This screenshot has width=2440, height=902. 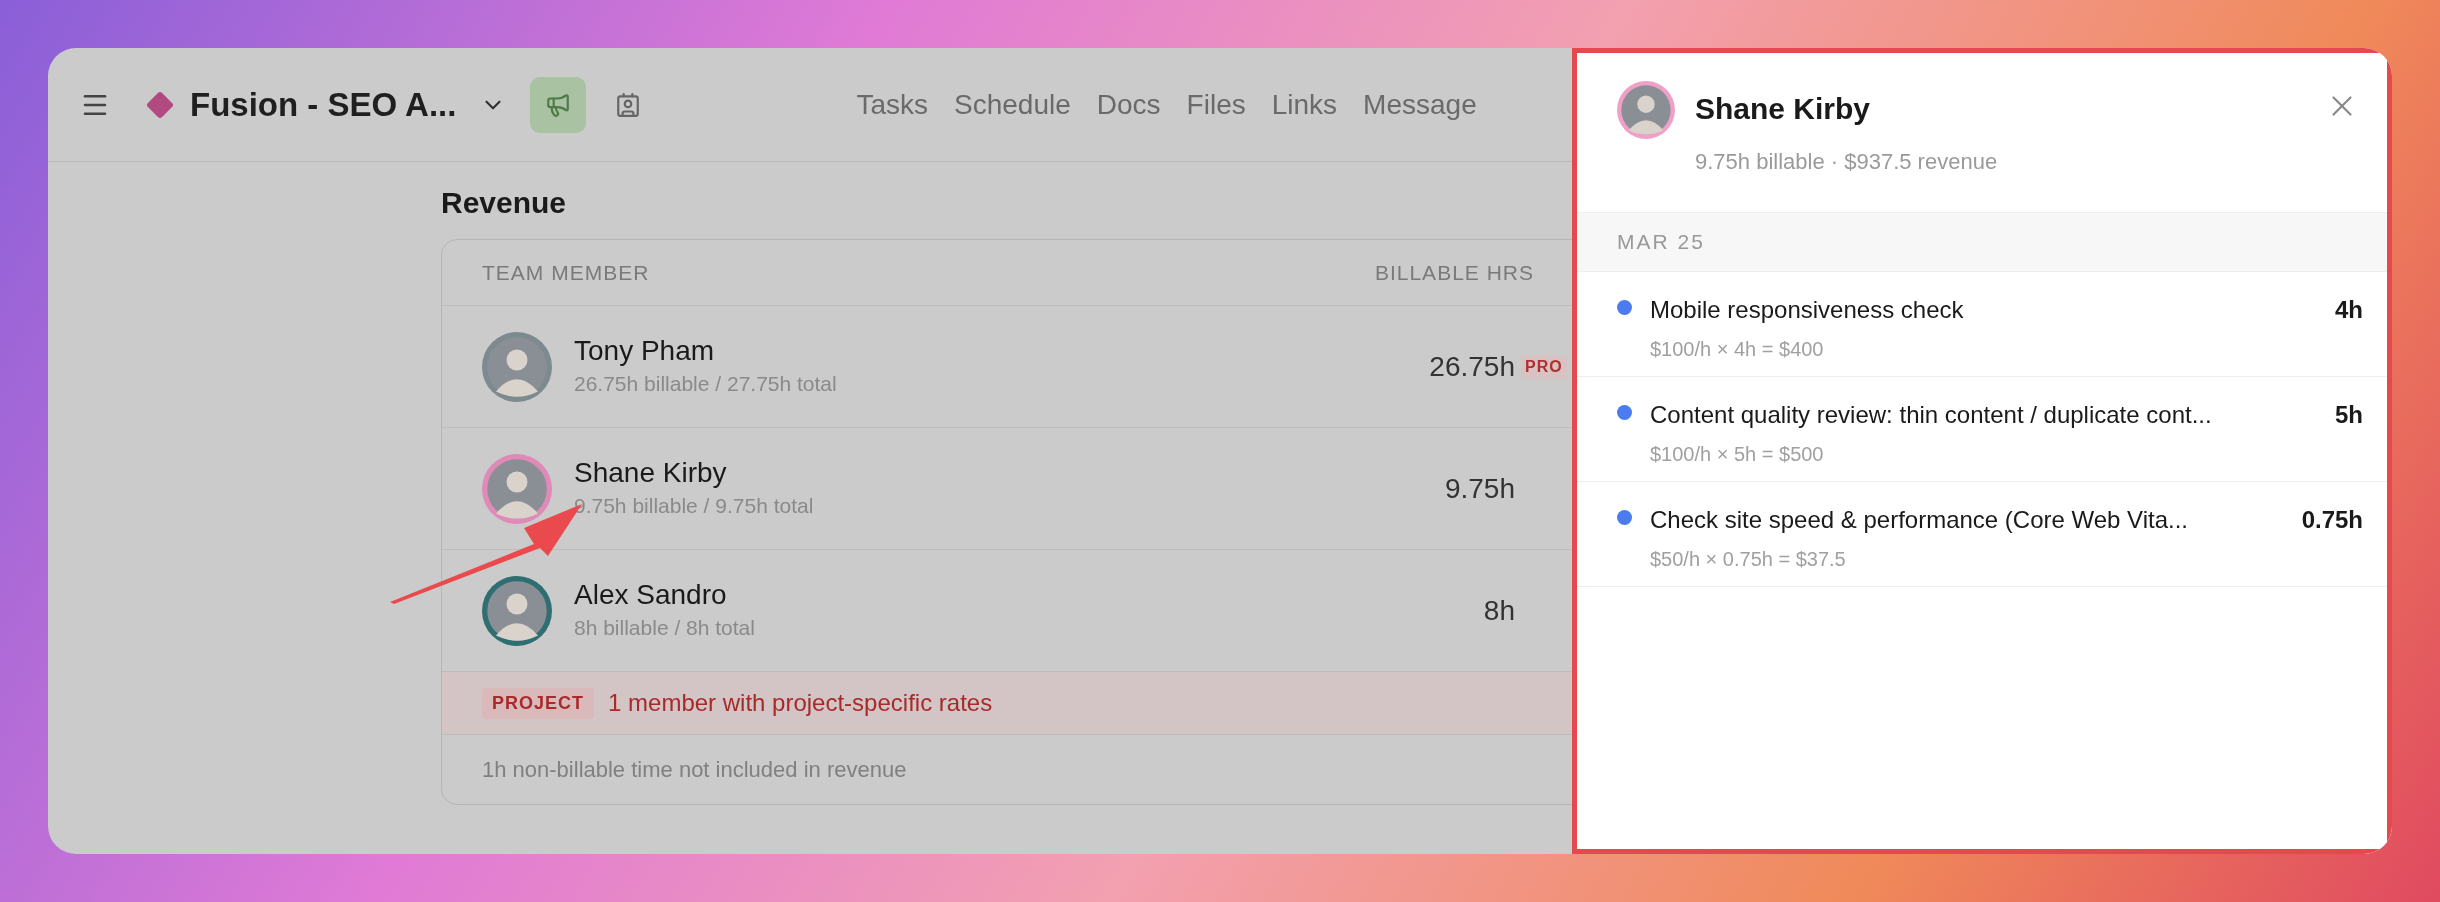 I want to click on entry-hours: 5h, so click(x=2348, y=415).